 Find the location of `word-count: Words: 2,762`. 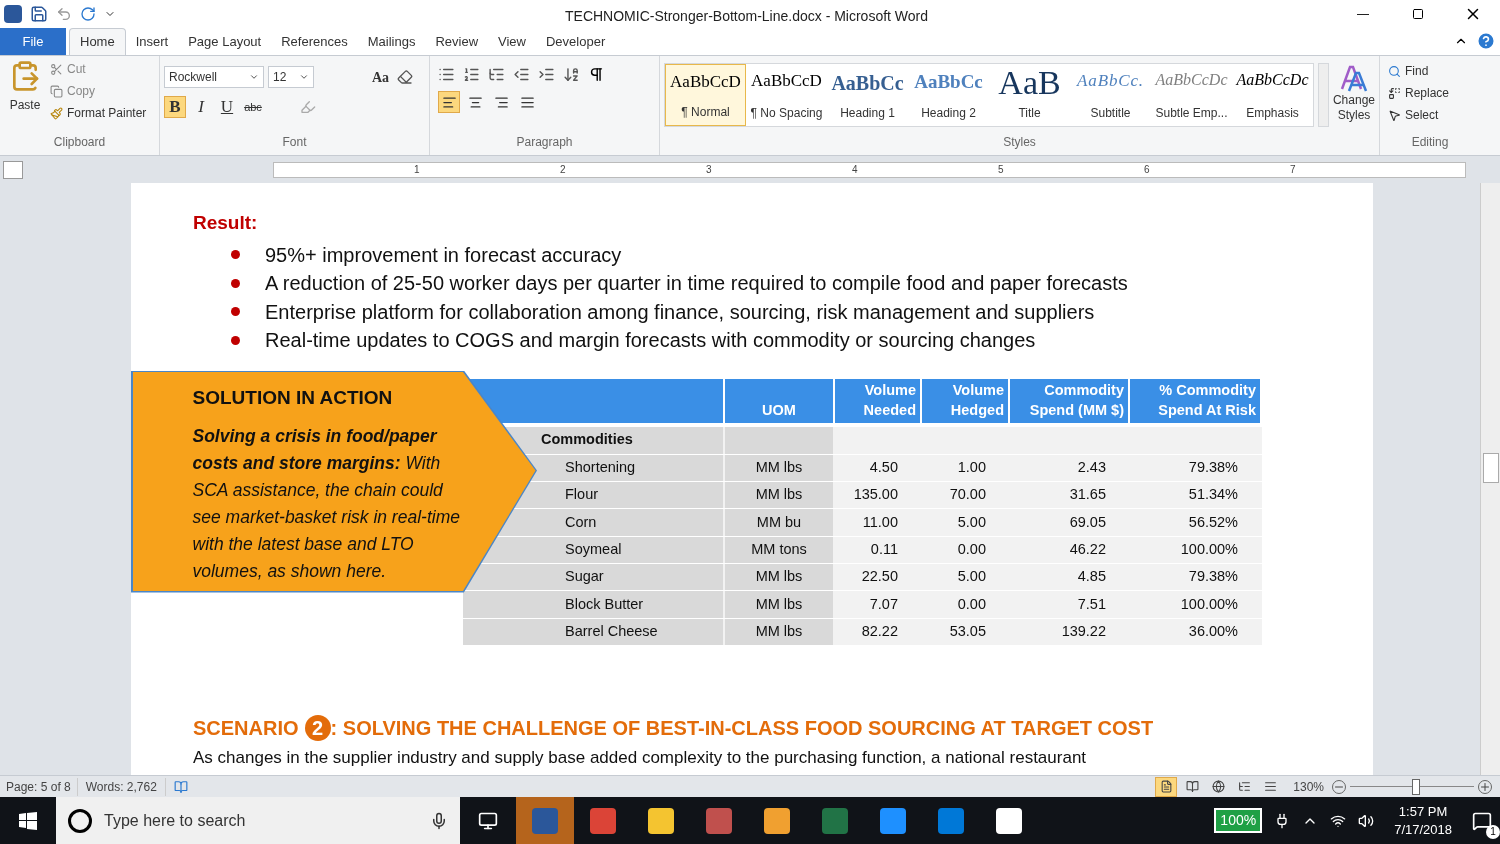

word-count: Words: 2,762 is located at coordinates (121, 786).